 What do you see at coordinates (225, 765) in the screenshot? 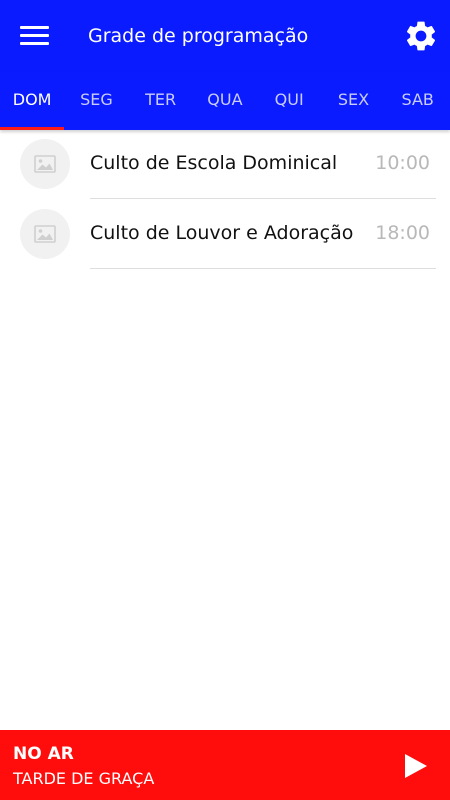
I see `now-playing-bar: NO AR TARDE DE GRAÇA` at bounding box center [225, 765].